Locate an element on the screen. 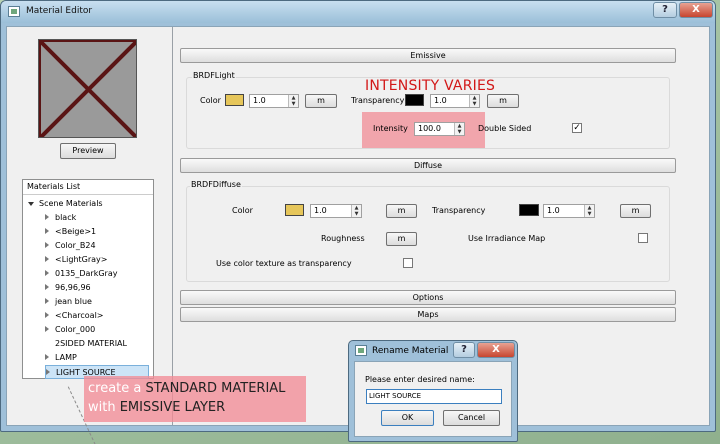 This screenshot has height=444, width=720. material-list-item: Color_000 is located at coordinates (70, 330).